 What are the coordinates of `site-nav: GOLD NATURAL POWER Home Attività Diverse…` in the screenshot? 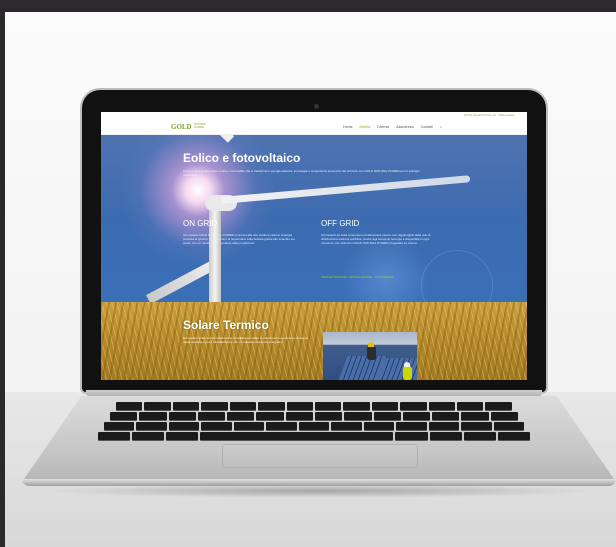 It's located at (314, 127).